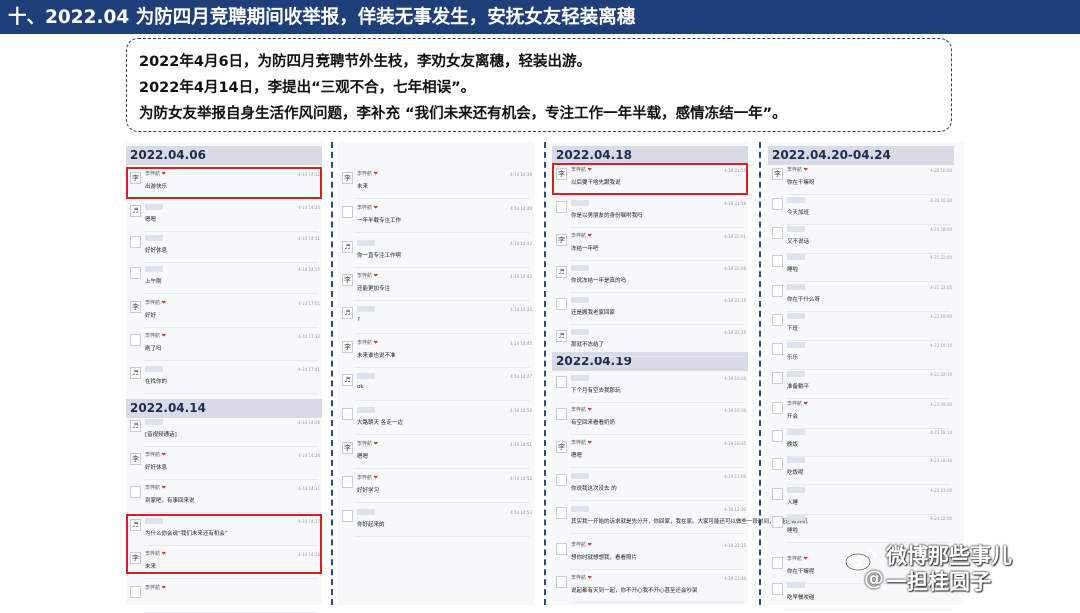 This screenshot has width=1080, height=613. Describe the element at coordinates (521, 208) in the screenshot. I see `message-time: 4-14 14:40` at that location.